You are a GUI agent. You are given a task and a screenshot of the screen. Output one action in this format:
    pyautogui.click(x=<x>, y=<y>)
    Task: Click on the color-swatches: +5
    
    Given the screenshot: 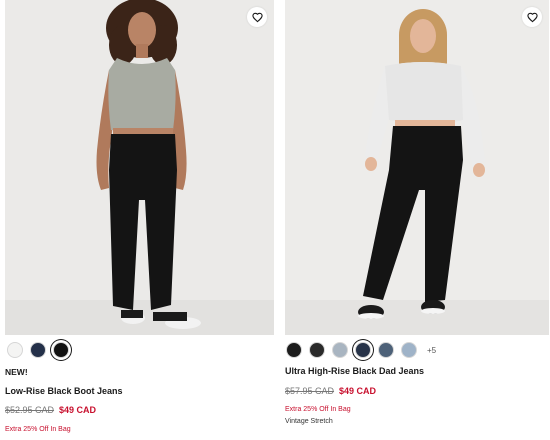 What is the action you would take?
    pyautogui.click(x=361, y=350)
    